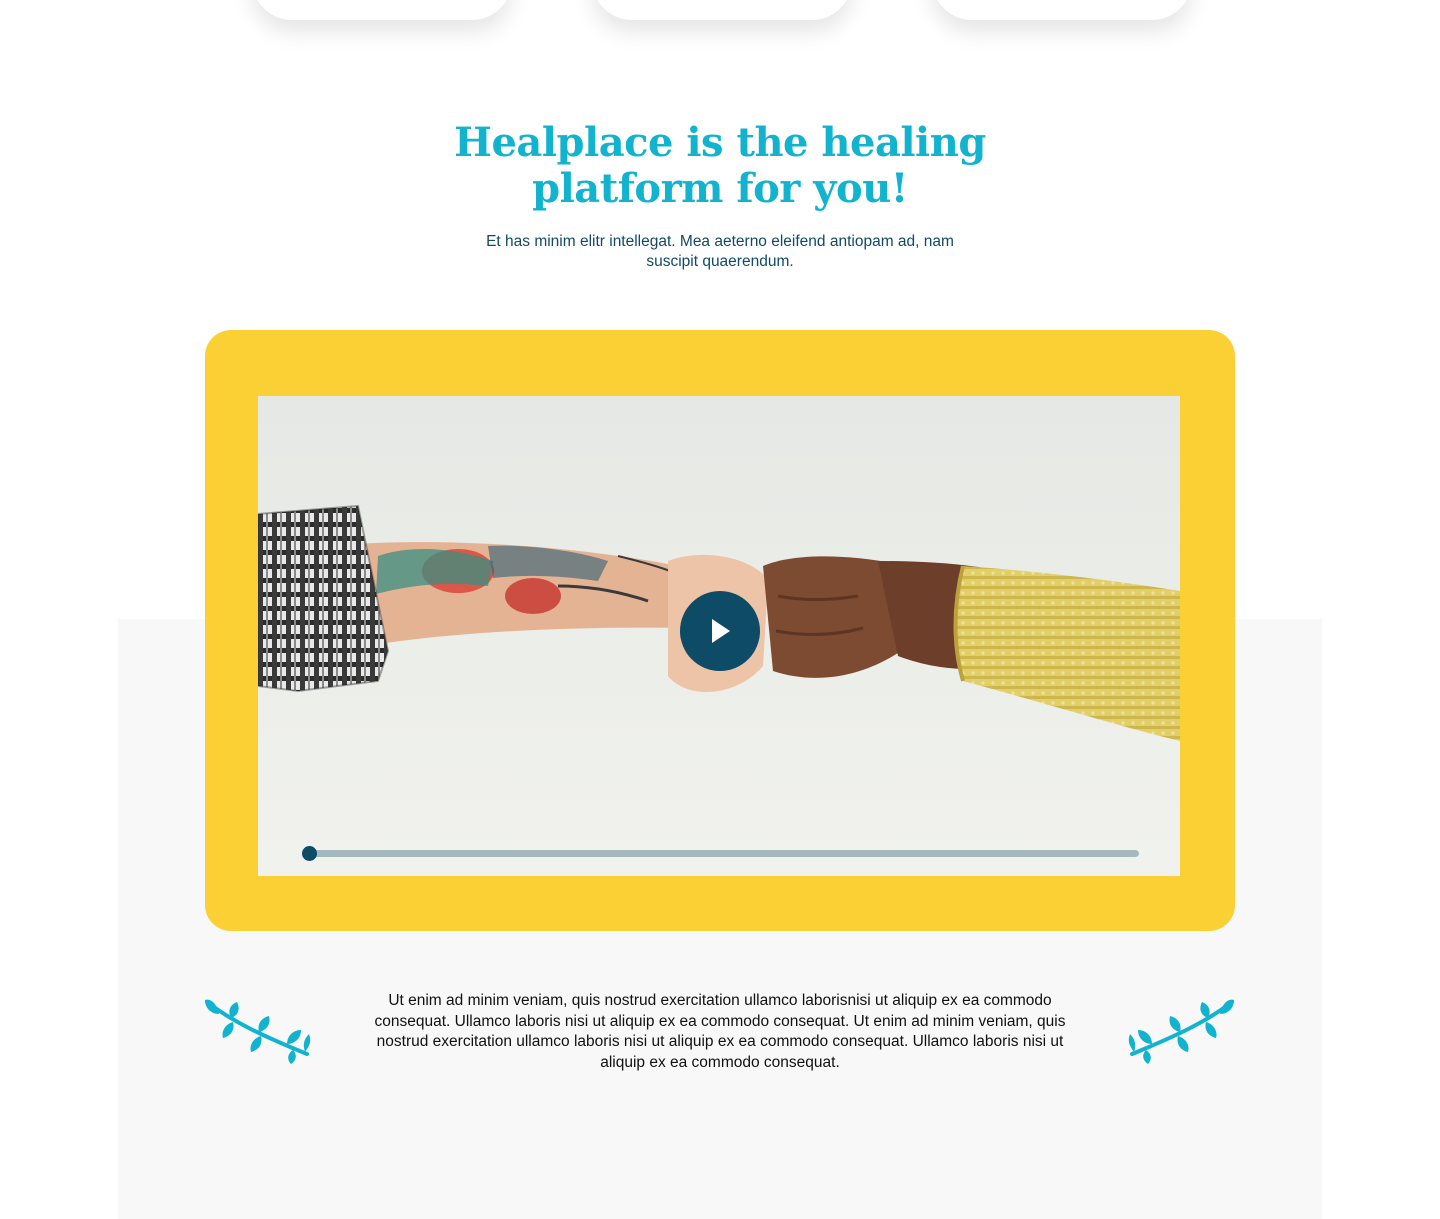 The width and height of the screenshot is (1440, 1219). I want to click on play-icon, so click(721, 631).